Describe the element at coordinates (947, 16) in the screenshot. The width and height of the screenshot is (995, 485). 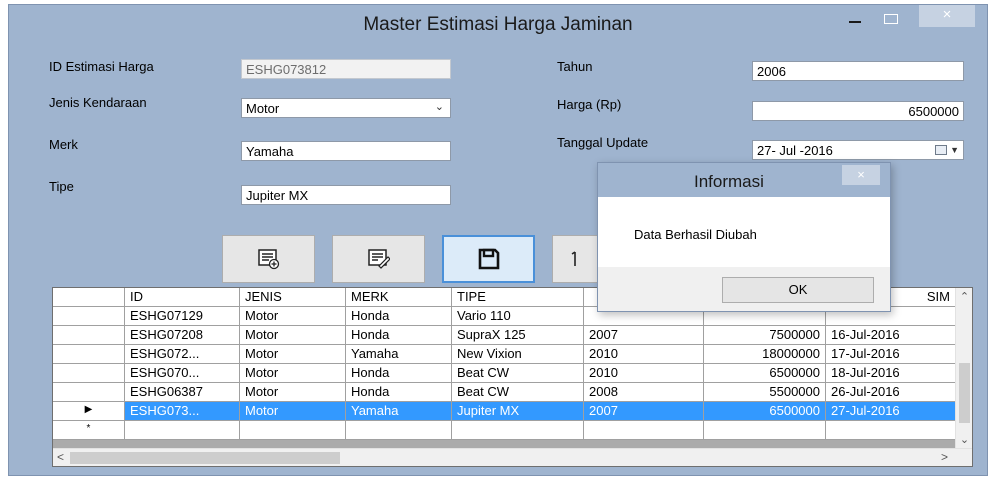
I see `close-button: ×` at that location.